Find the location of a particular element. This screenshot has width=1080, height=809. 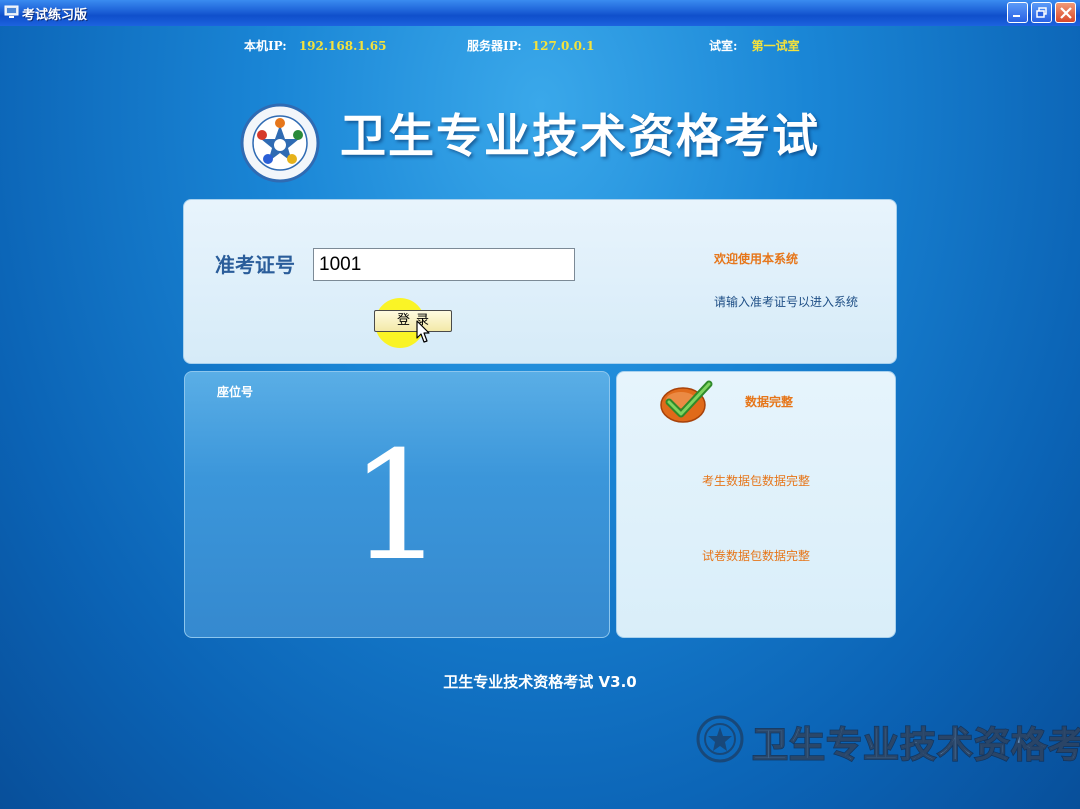

welcome-text: 欢迎使用本系统 is located at coordinates (756, 259).